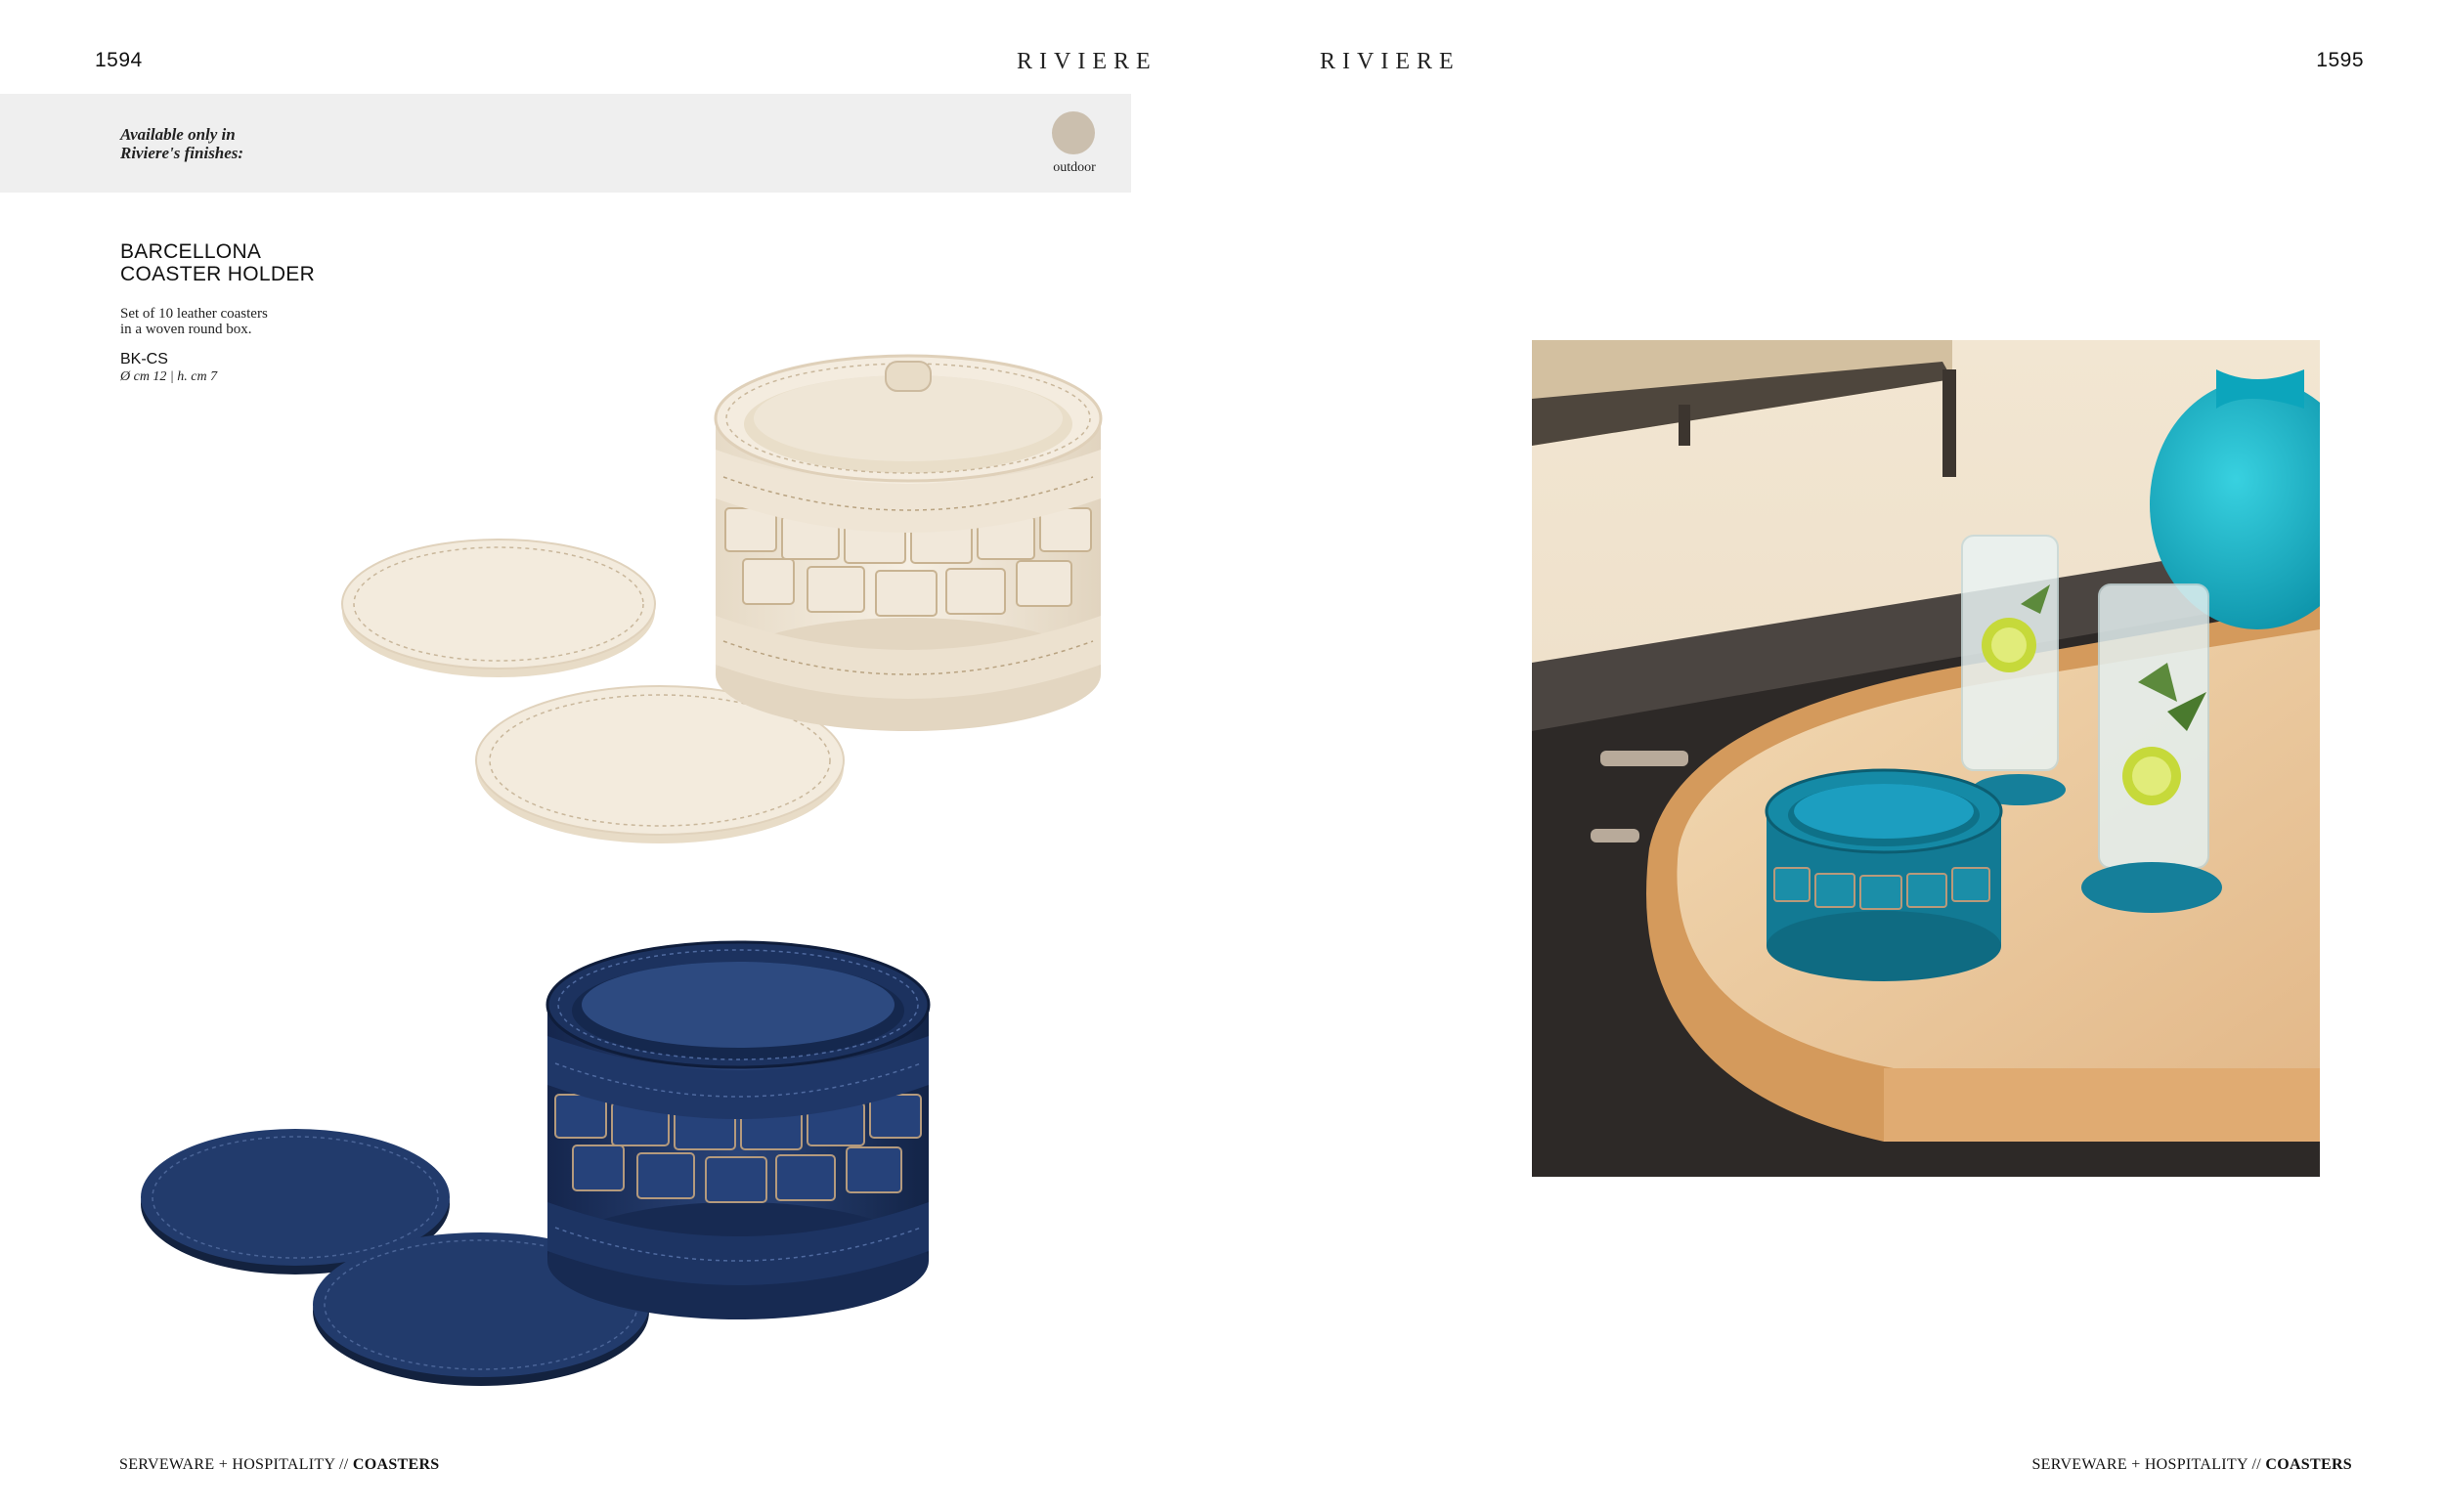 The height and width of the screenshot is (1512, 2444). Describe the element at coordinates (194, 314) in the screenshot. I see `product-description-line1: Set of 10 leather coasters` at that location.